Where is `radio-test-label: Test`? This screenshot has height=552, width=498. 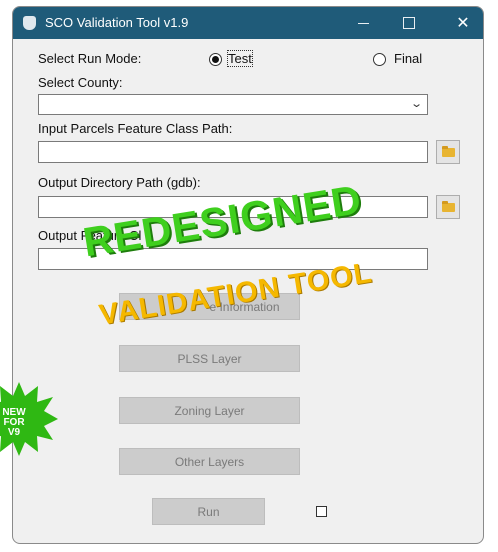
radio-test-label: Test is located at coordinates (240, 58).